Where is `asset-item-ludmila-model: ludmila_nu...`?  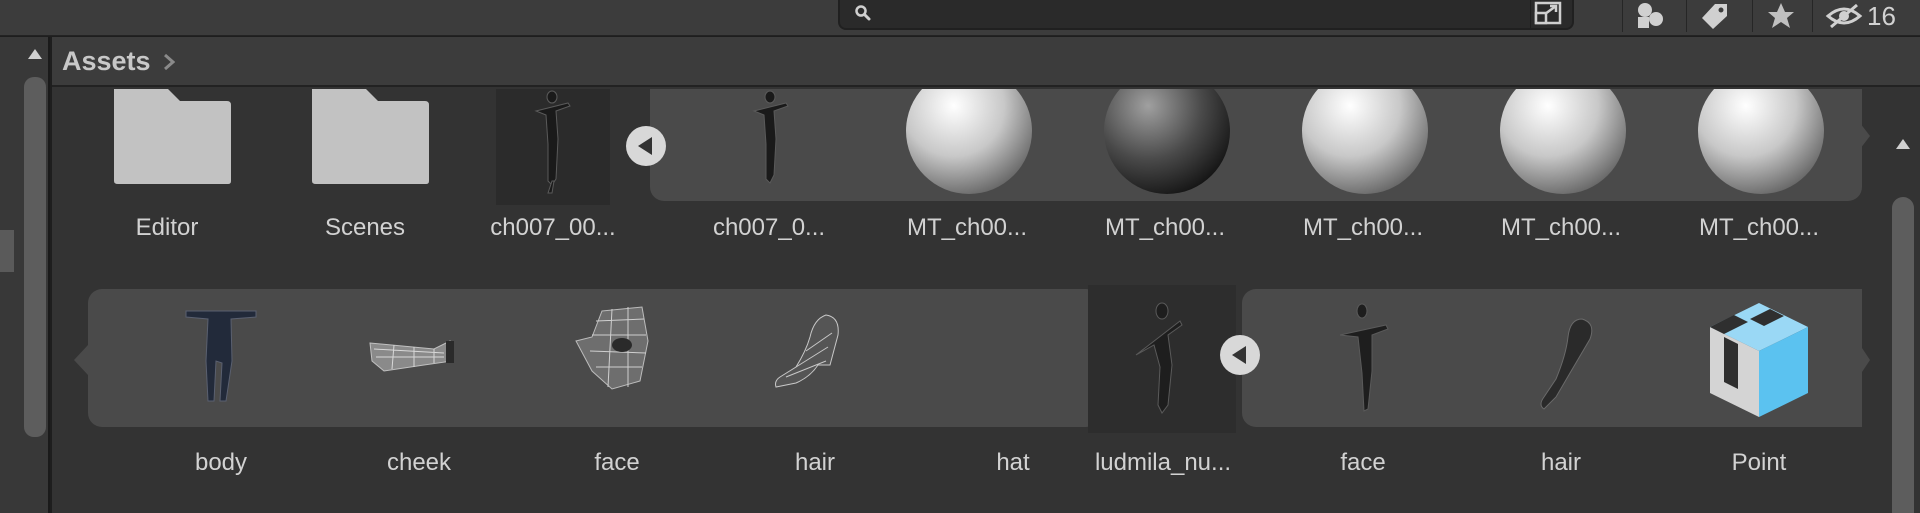 asset-item-ludmila-model: ludmila_nu... is located at coordinates (1163, 391).